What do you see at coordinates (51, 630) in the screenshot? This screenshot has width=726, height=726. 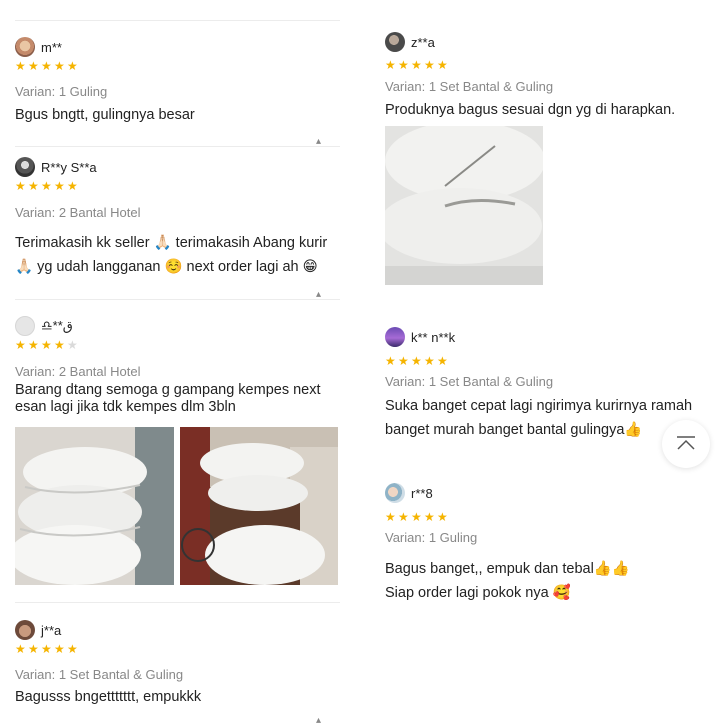 I see `username: j**a` at bounding box center [51, 630].